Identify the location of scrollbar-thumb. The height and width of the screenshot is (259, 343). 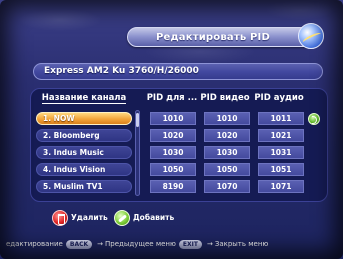
(137, 120).